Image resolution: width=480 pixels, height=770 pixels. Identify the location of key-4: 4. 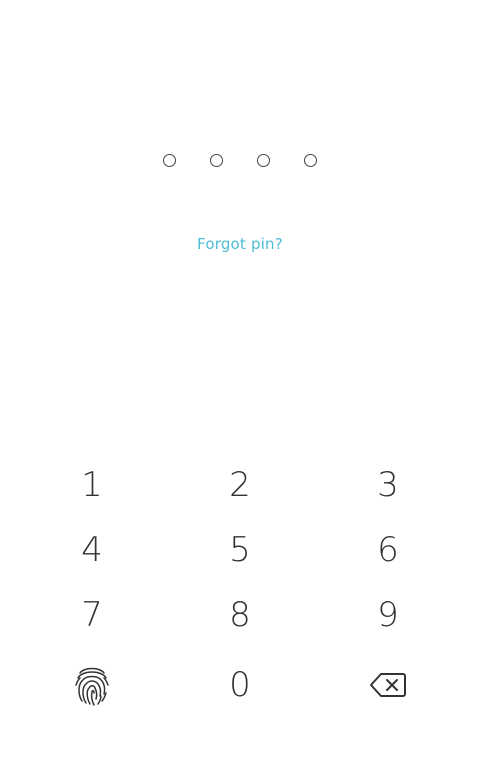
(92, 550).